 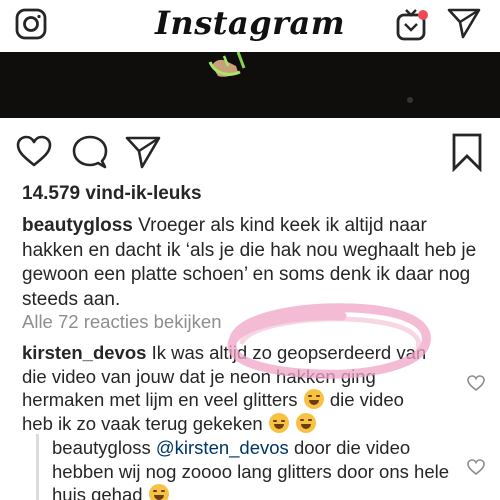 What do you see at coordinates (476, 383) in the screenshot?
I see `comment-like-heart-icon` at bounding box center [476, 383].